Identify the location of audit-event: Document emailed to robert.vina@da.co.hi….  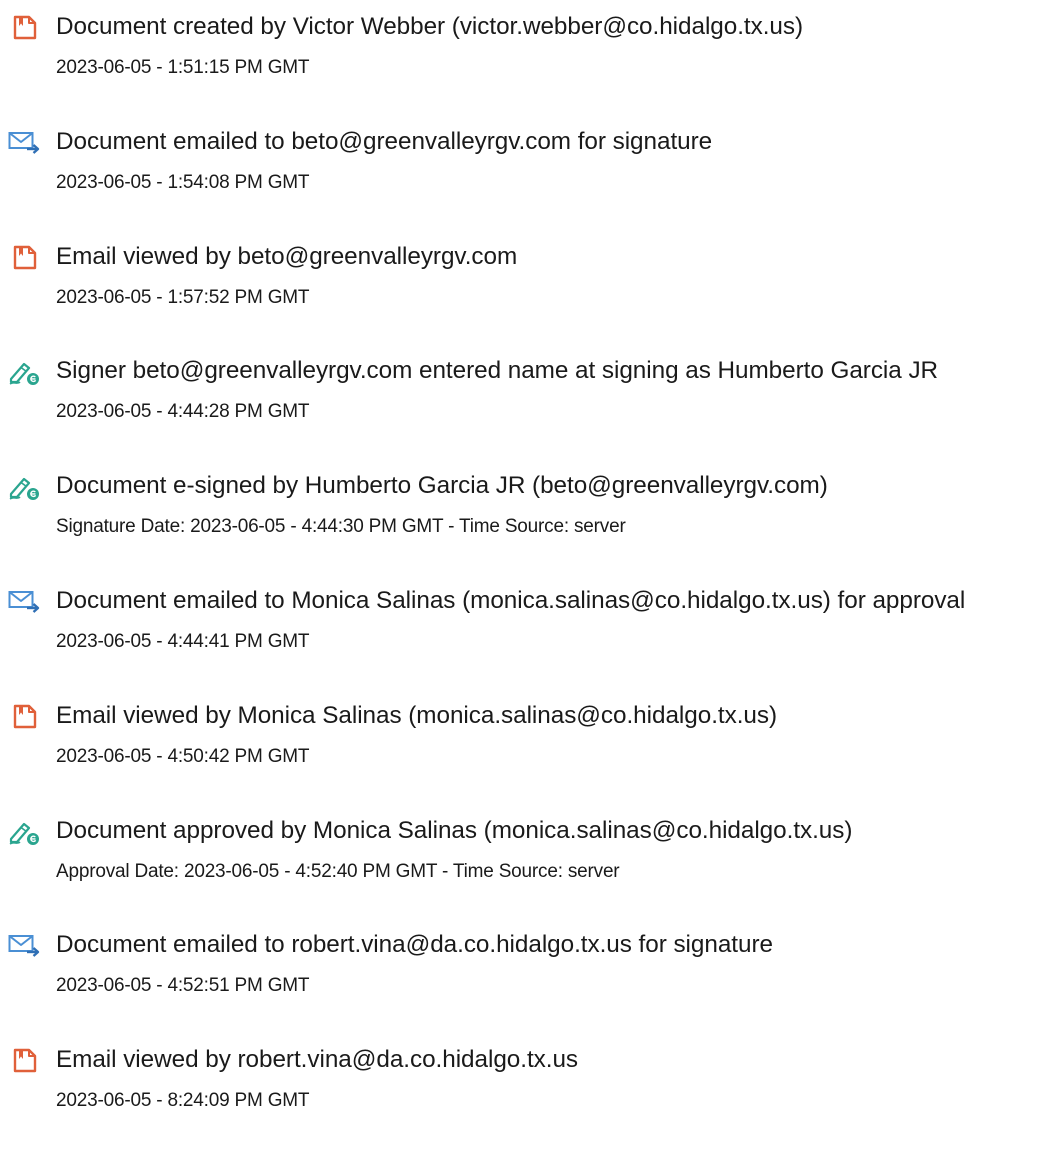
(529, 986).